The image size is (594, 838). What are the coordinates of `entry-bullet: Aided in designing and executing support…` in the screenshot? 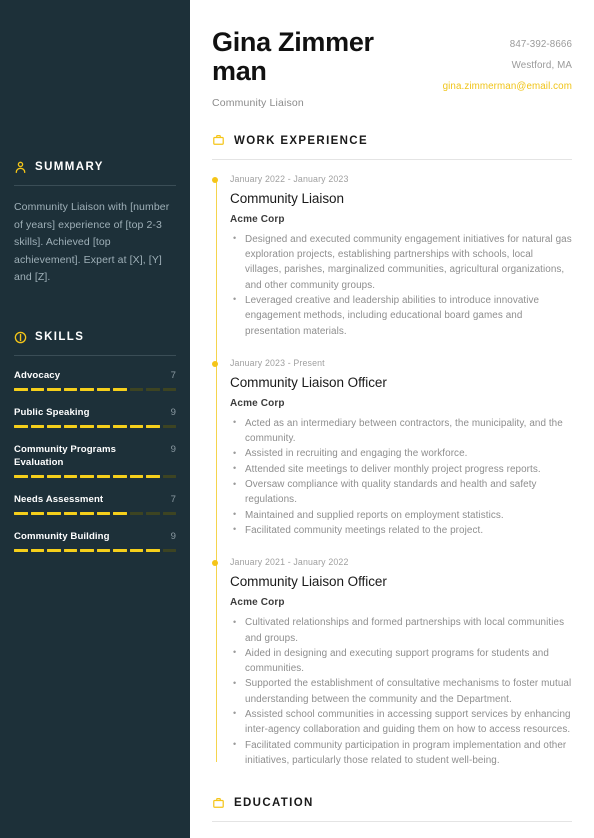 It's located at (402, 661).